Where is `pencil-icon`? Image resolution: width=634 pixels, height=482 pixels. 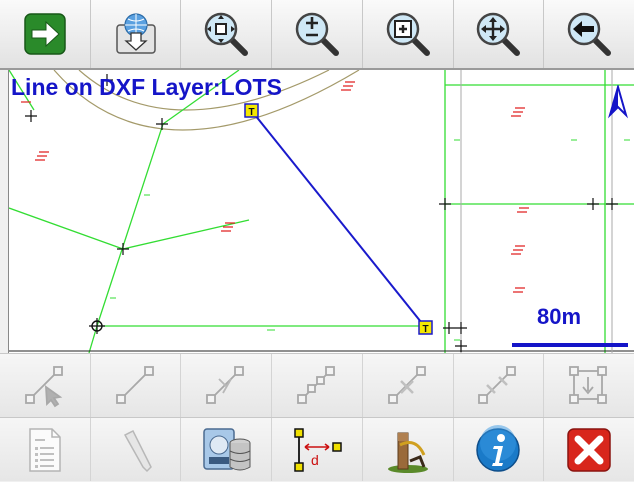 pencil-icon is located at coordinates (137, 451).